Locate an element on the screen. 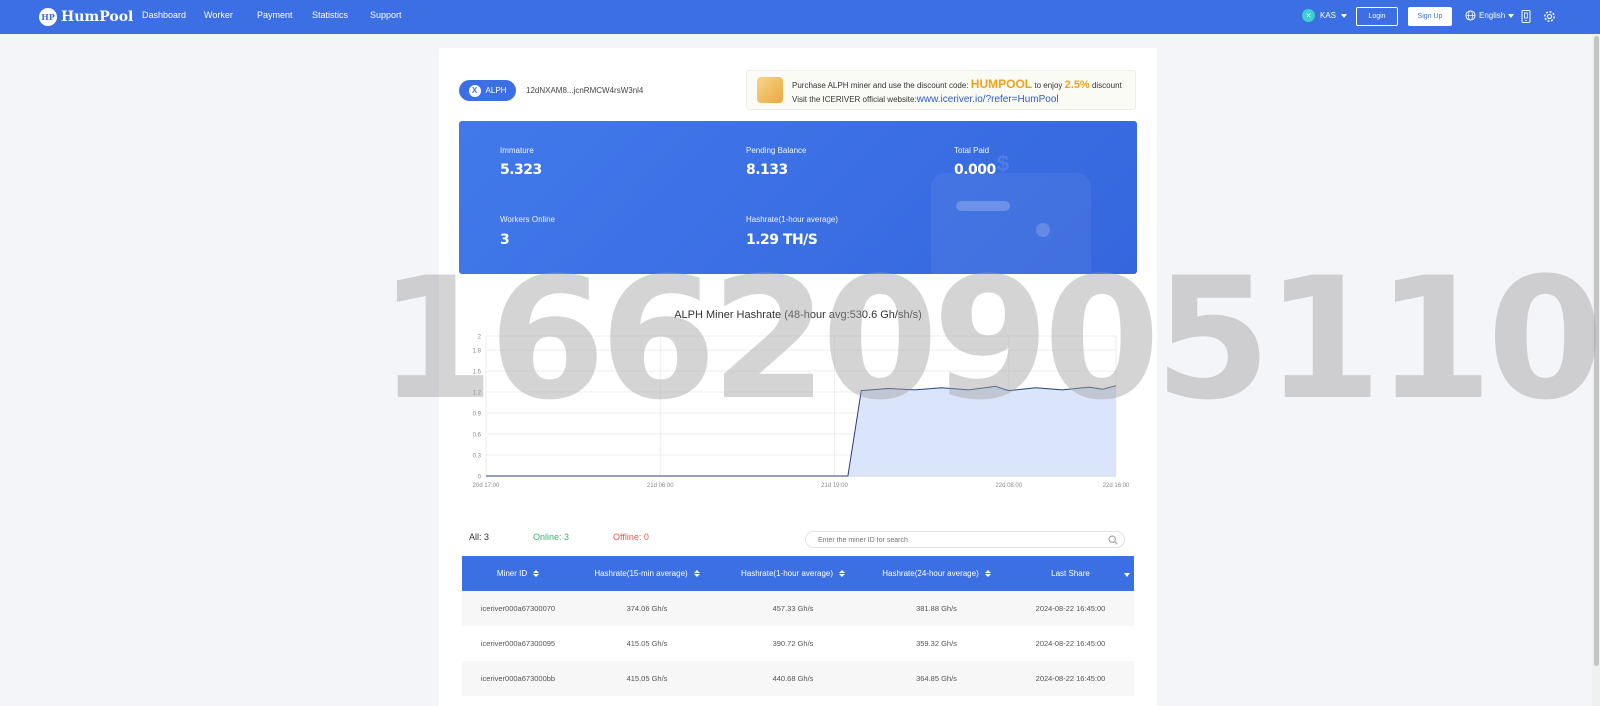 This screenshot has width=1600, height=706. discount-percent: 2.5% is located at coordinates (1077, 85).